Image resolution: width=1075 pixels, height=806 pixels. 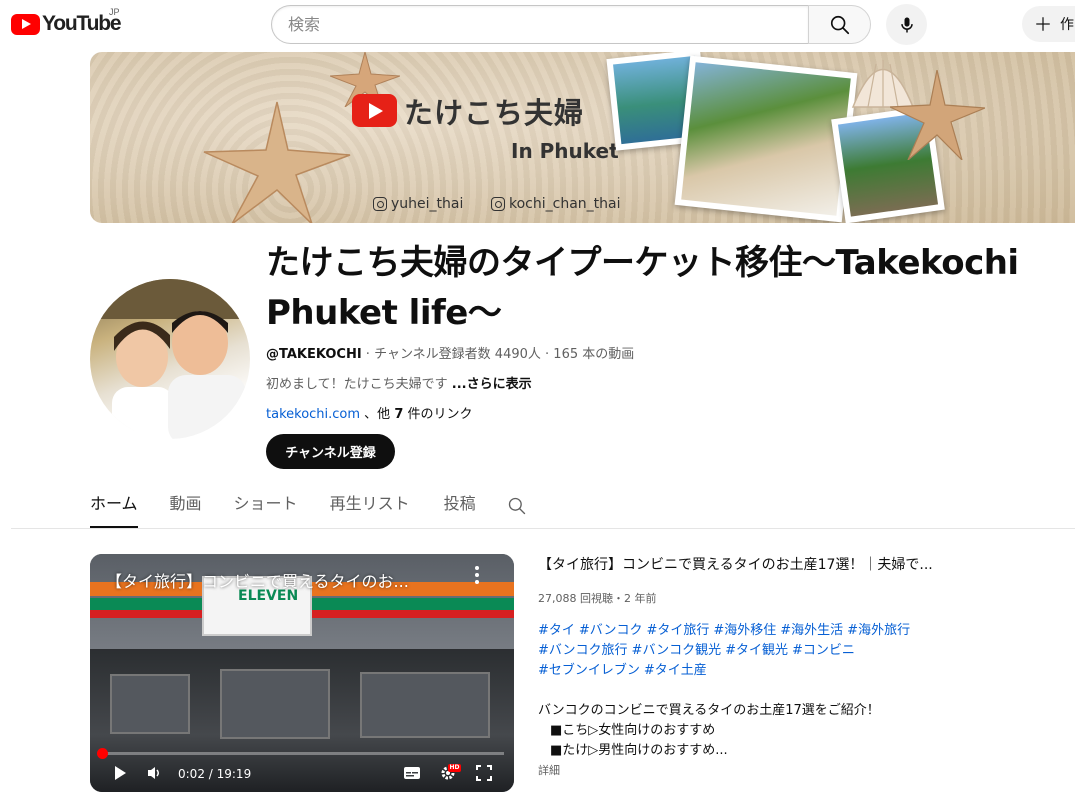 I want to click on tab-shorts: ショート, so click(x=266, y=509).